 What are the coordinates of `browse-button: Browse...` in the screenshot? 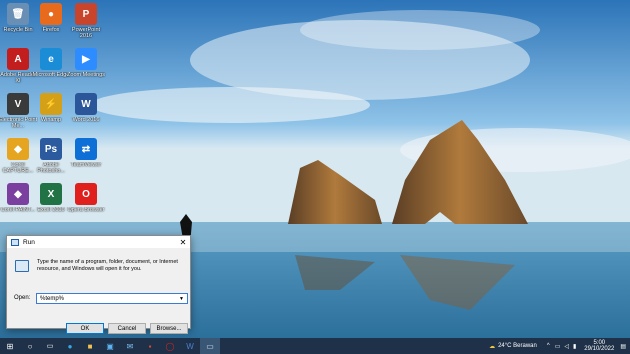 It's located at (169, 328).